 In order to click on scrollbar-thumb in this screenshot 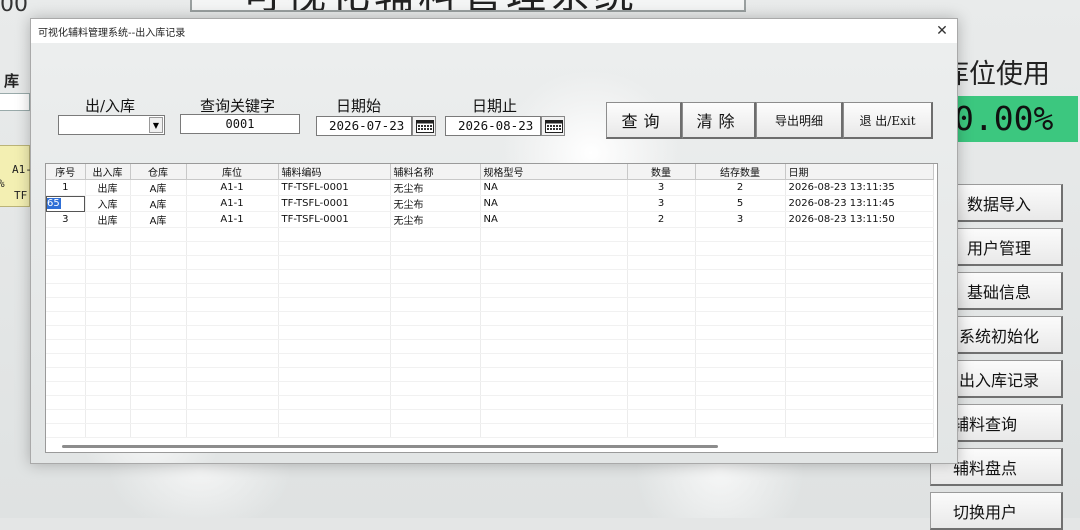, I will do `click(390, 446)`.